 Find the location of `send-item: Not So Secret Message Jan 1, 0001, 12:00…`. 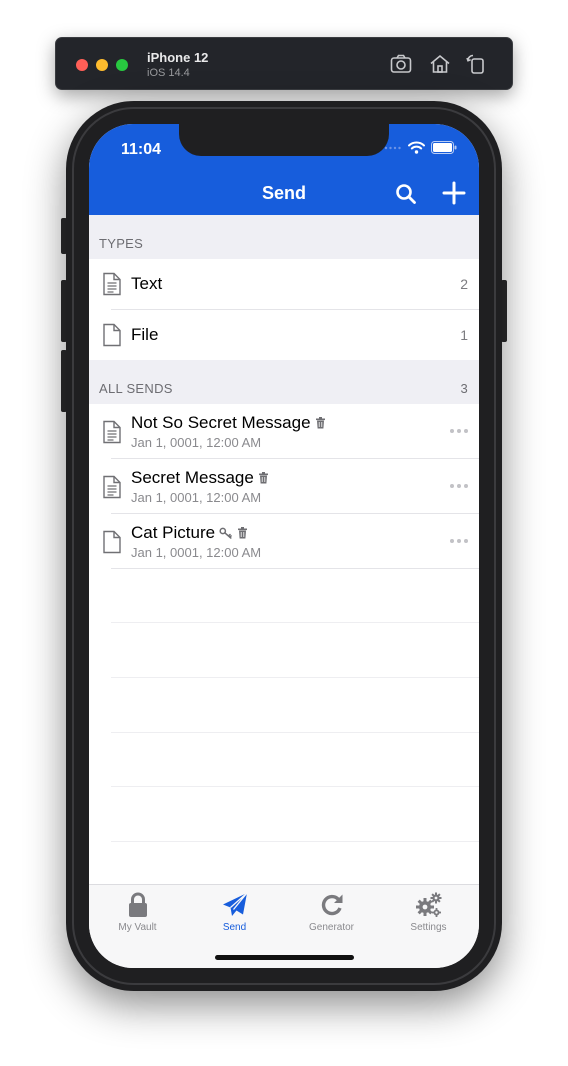

send-item: Not So Secret Message Jan 1, 0001, 12:00… is located at coordinates (284, 431).